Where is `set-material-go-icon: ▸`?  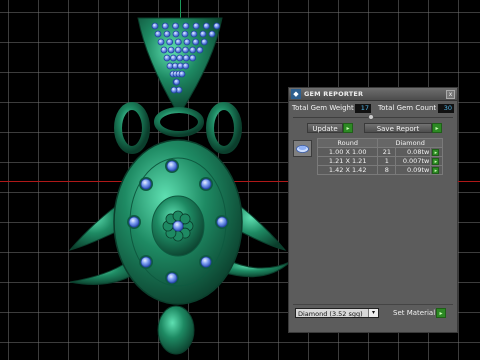 set-material-go-icon: ▸ is located at coordinates (441, 313).